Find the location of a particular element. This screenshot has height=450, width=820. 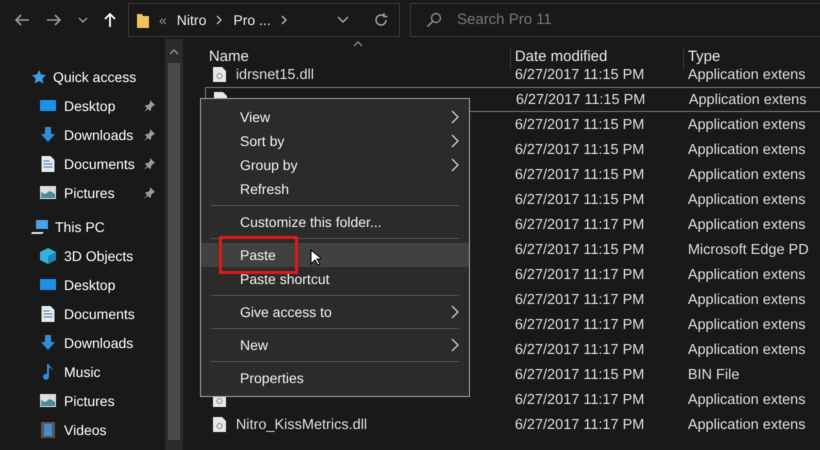

breadcrumb: Nitro is located at coordinates (191, 20).